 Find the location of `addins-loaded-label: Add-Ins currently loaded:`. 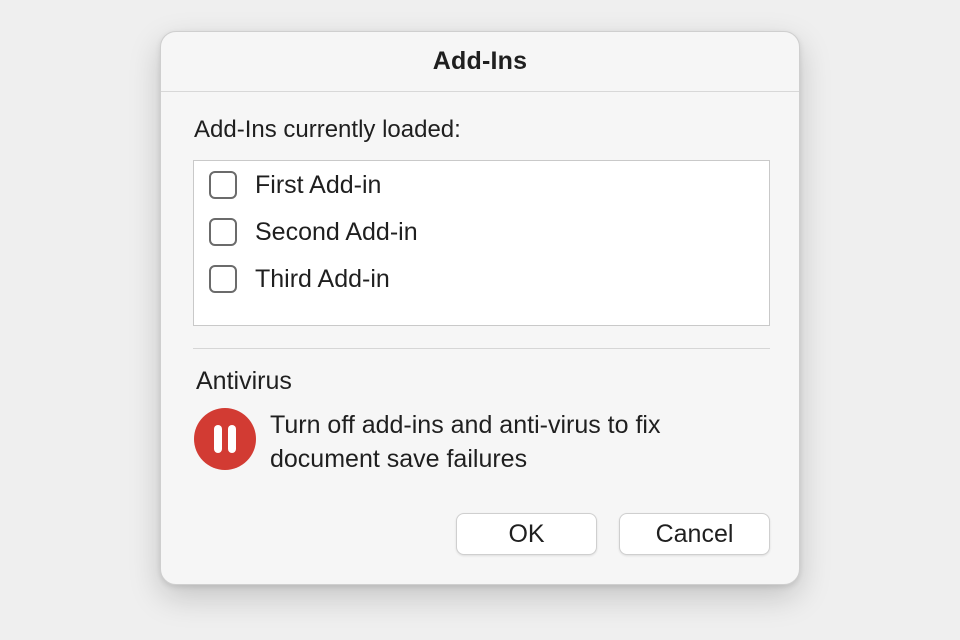

addins-loaded-label: Add-Ins currently loaded: is located at coordinates (327, 129).